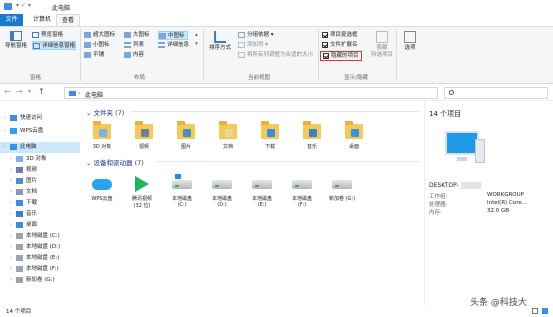 Image resolution: width=553 pixels, height=317 pixels. I want to click on layout-item-label: 内容, so click(139, 55).